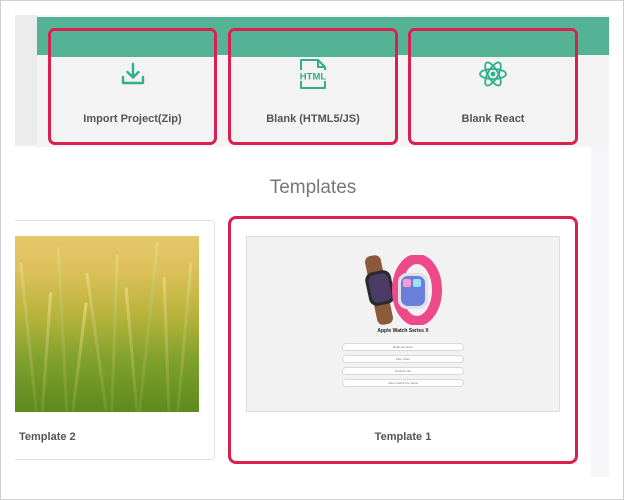 The height and width of the screenshot is (500, 624). What do you see at coordinates (132, 119) in the screenshot?
I see `card-label: Import Project(Zip)` at bounding box center [132, 119].